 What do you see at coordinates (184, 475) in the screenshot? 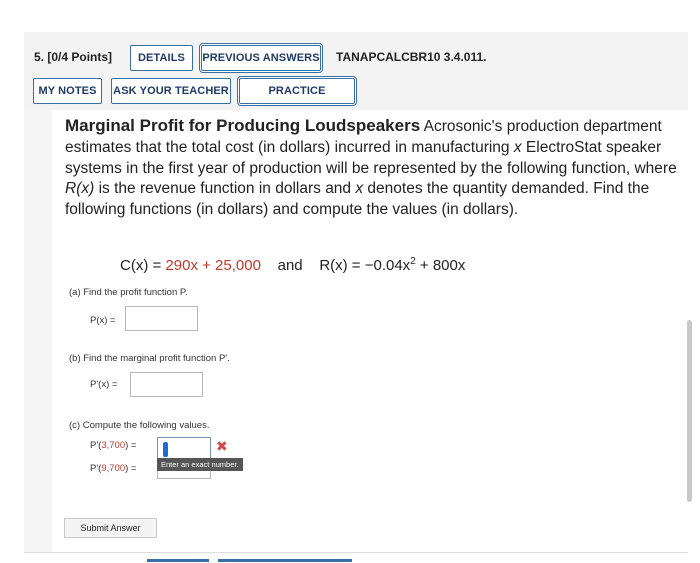
I see `marginal-profit-9700-input` at bounding box center [184, 475].